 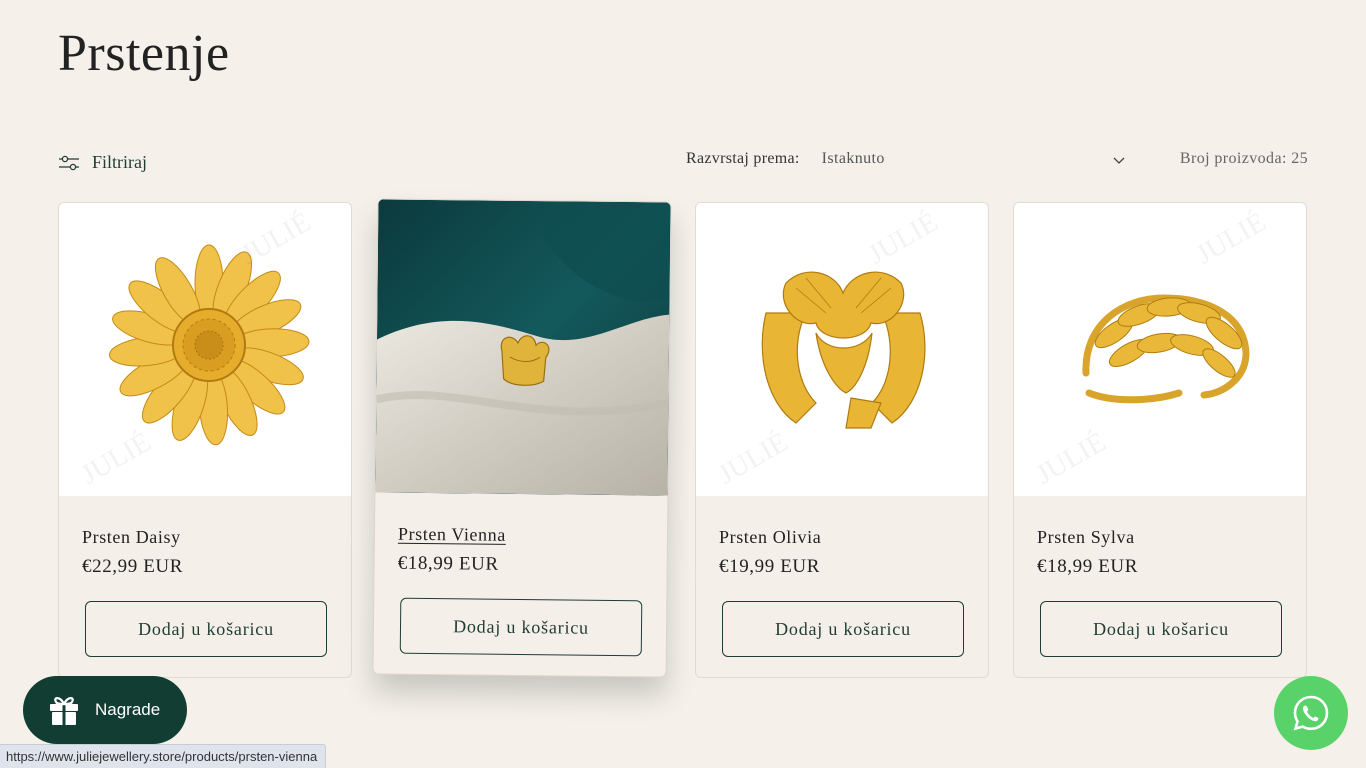 I want to click on product-price: €19,99 EUR, so click(x=769, y=566).